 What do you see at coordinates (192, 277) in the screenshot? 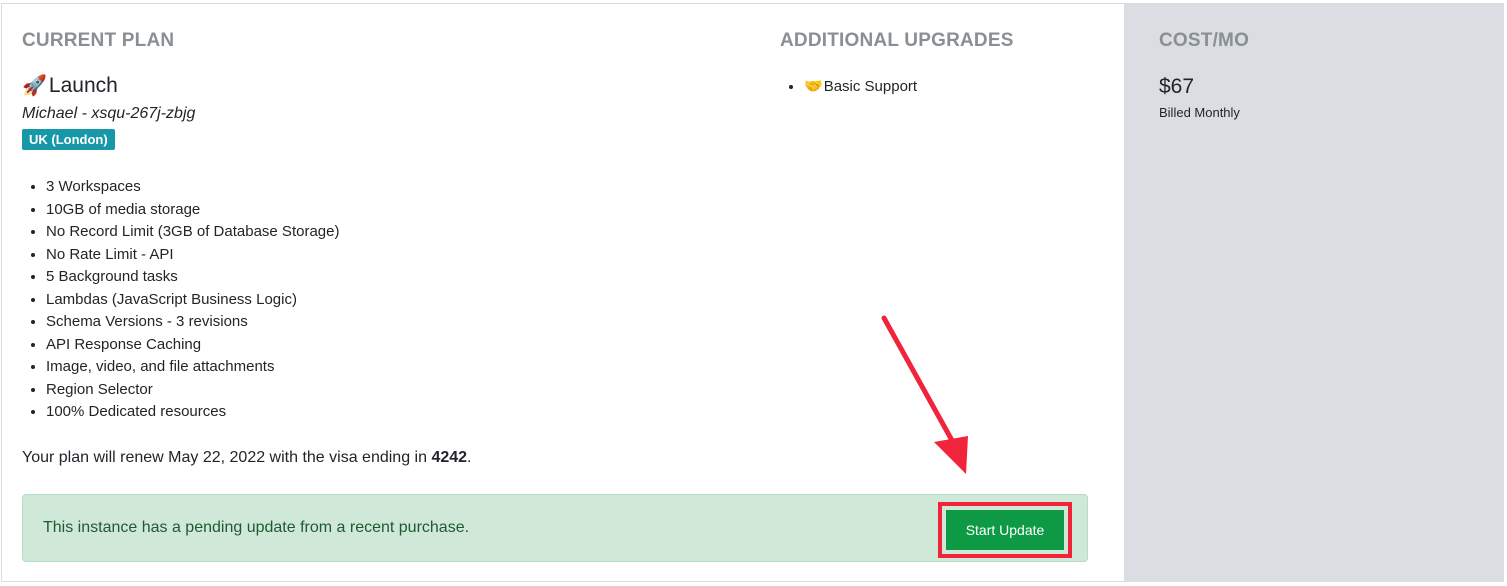
I see `feature-item: 5 Background tasks` at bounding box center [192, 277].